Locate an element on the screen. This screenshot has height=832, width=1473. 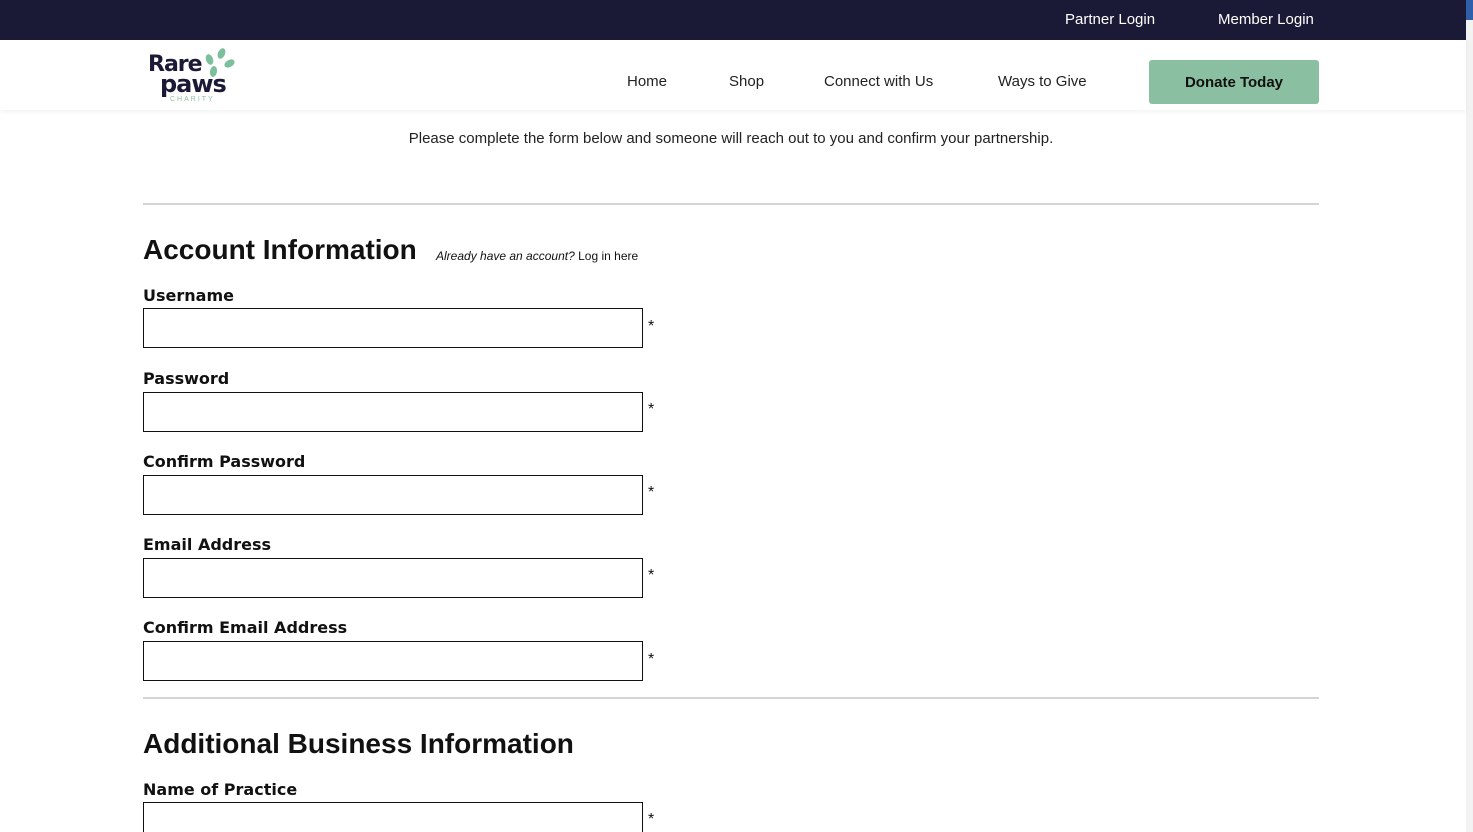
scrollbar-thumb is located at coordinates (1469, 10).